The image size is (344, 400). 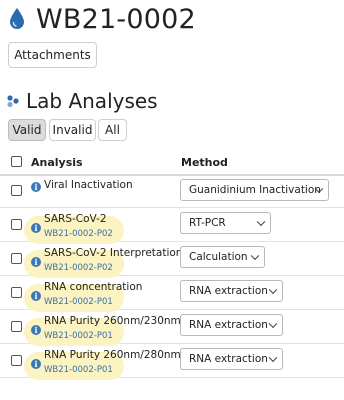 I want to click on method-select: Calculation, so click(x=222, y=257).